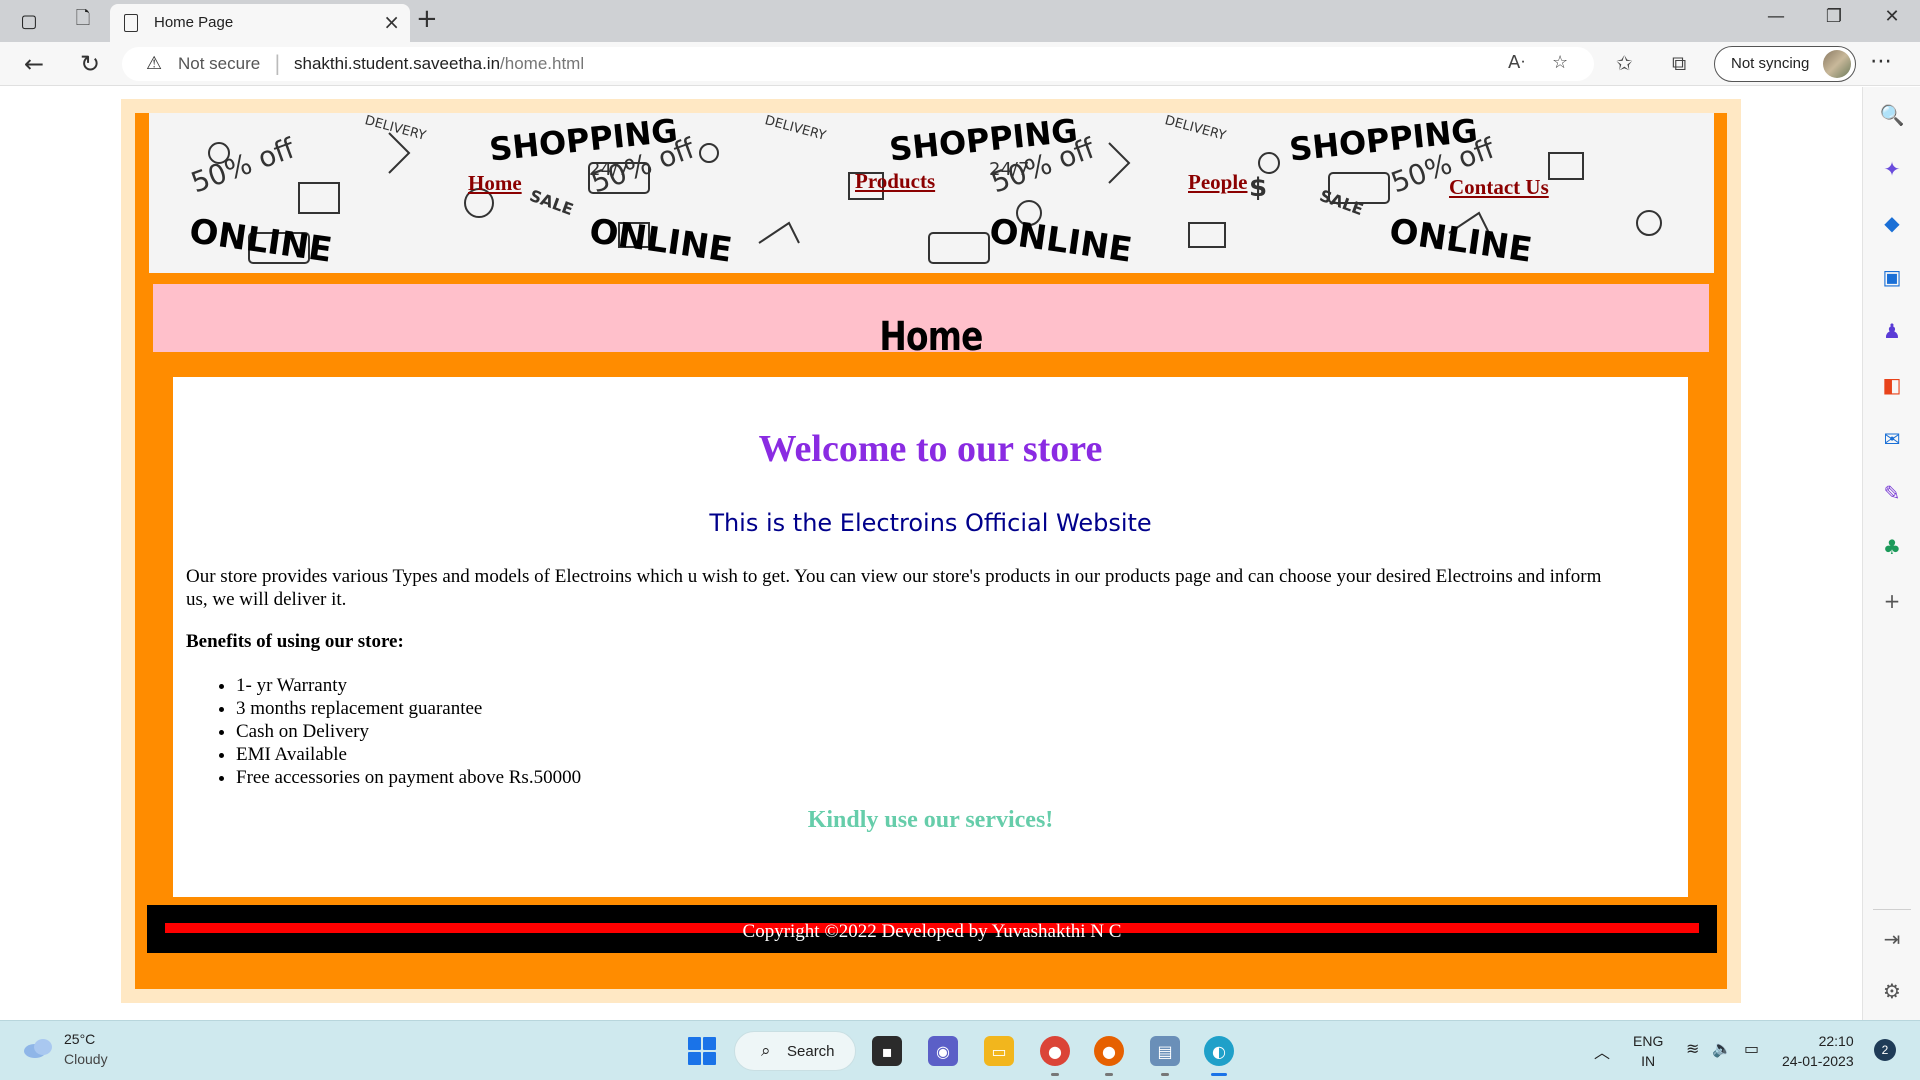  Describe the element at coordinates (1837, 64) in the screenshot. I see `avatar` at that location.